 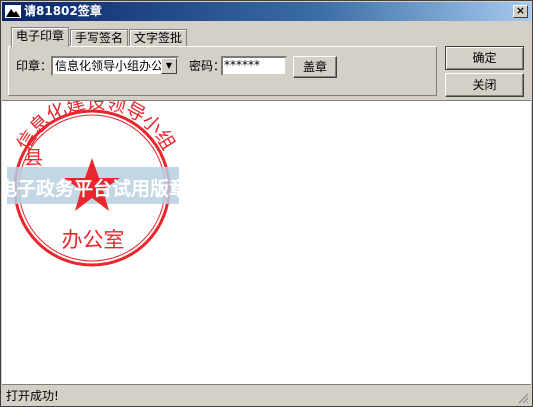 What do you see at coordinates (34, 66) in the screenshot?
I see `seal-label: 印章：` at bounding box center [34, 66].